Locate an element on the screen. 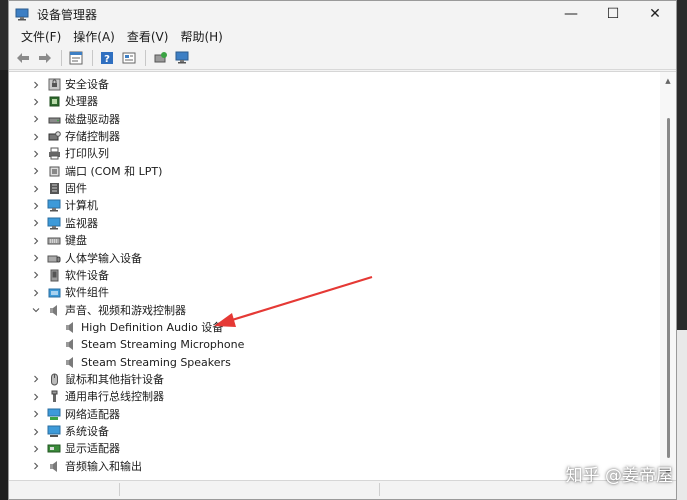  minimize-button: — is located at coordinates (571, 14).